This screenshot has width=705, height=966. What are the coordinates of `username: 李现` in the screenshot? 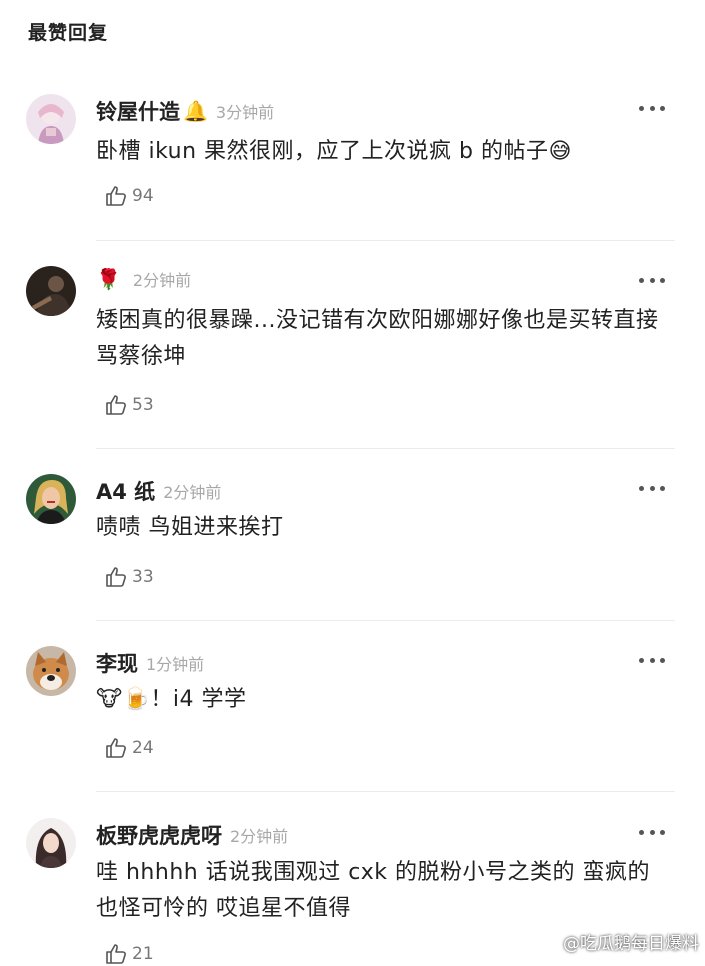 It's located at (117, 663).